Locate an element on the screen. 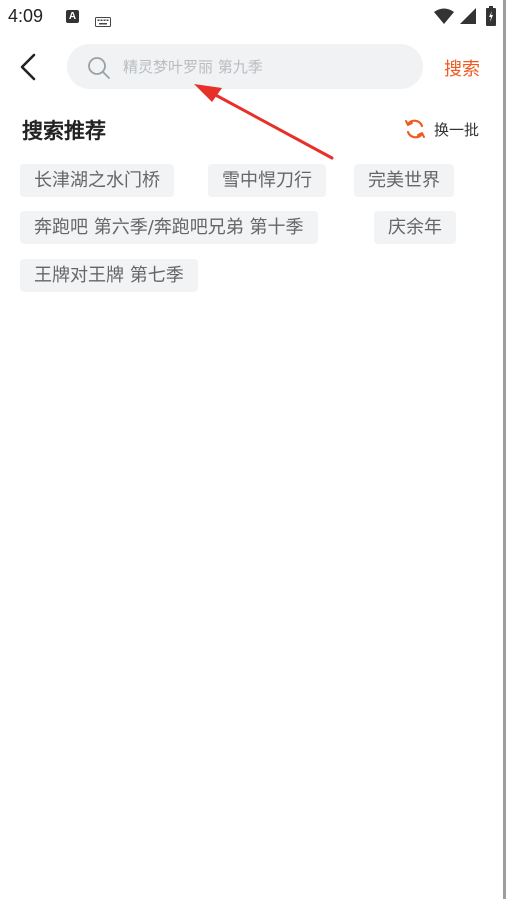 Image resolution: width=506 pixels, height=899 pixels. tag-item: 雪中悍刀行 is located at coordinates (267, 180).